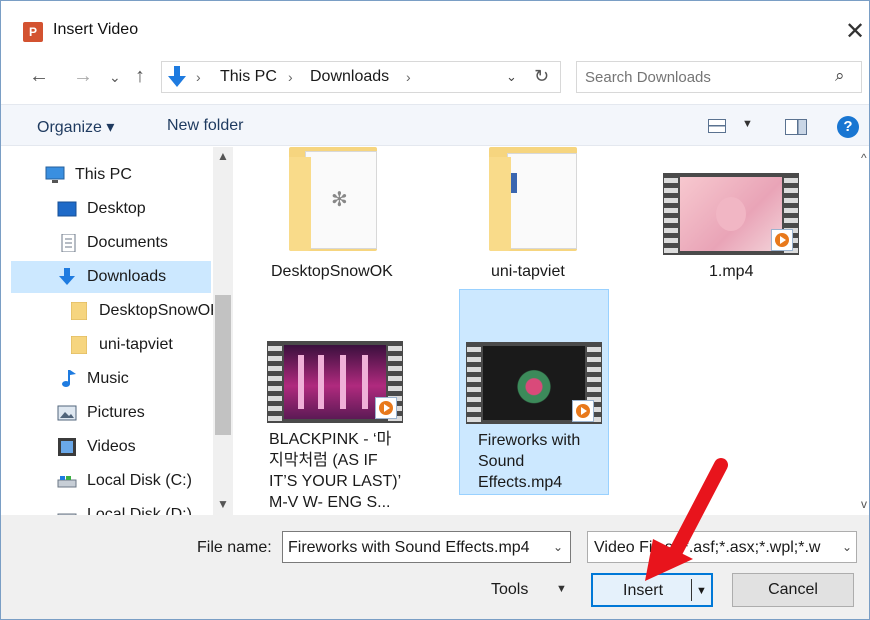 The width and height of the screenshot is (870, 620). Describe the element at coordinates (39, 76) in the screenshot. I see `back-arrow-icon: ←` at that location.